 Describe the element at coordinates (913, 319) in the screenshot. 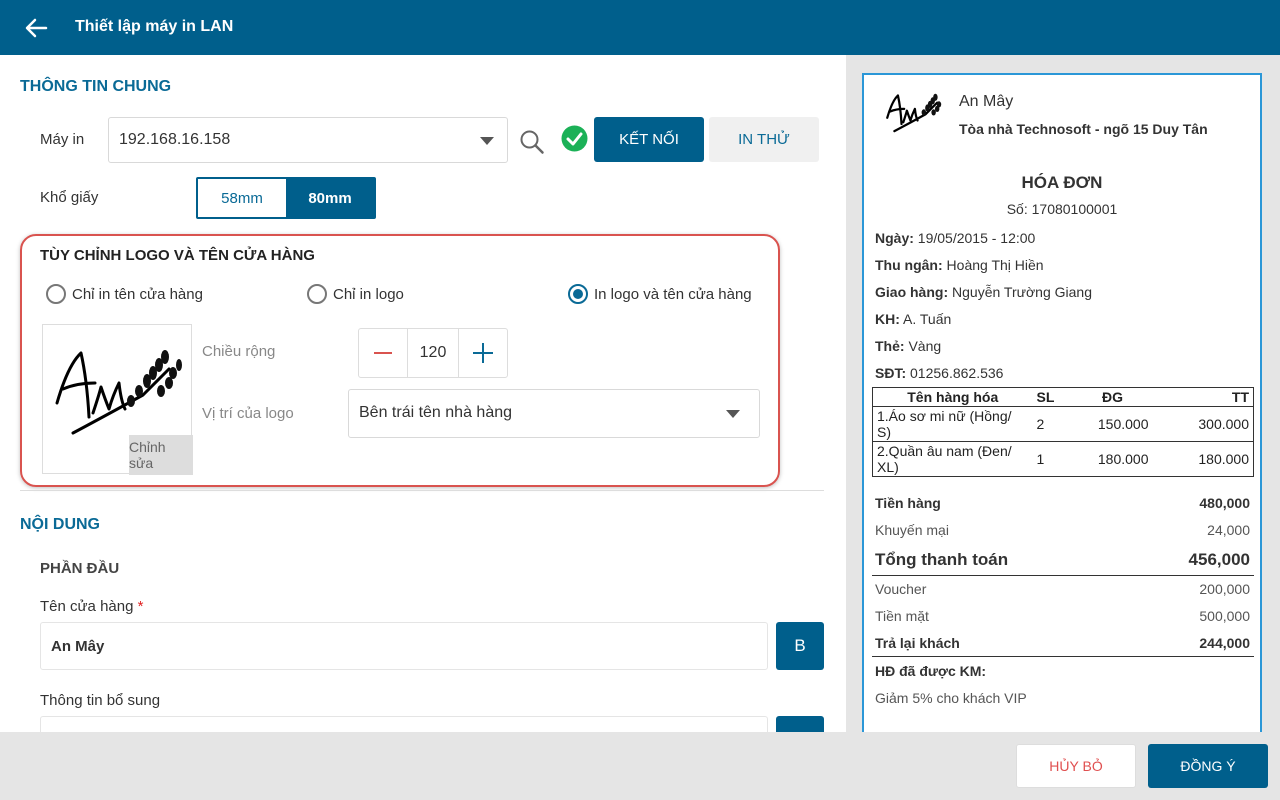

I see `receipt-field-customer: KH: A. Tuấn` at that location.